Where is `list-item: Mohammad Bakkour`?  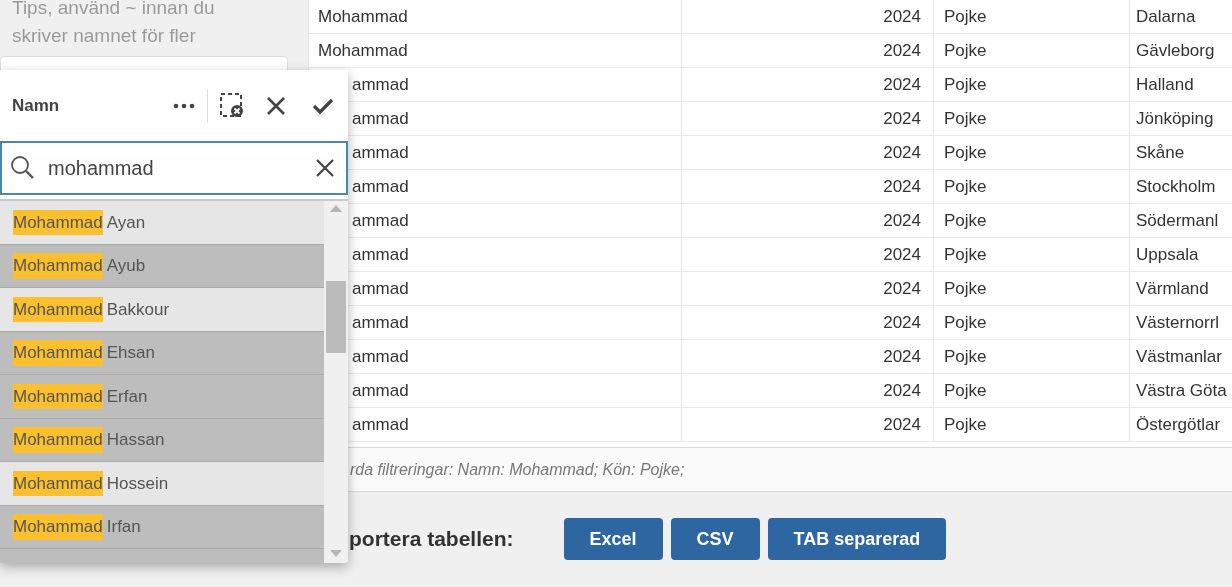 list-item: Mohammad Bakkour is located at coordinates (162, 310).